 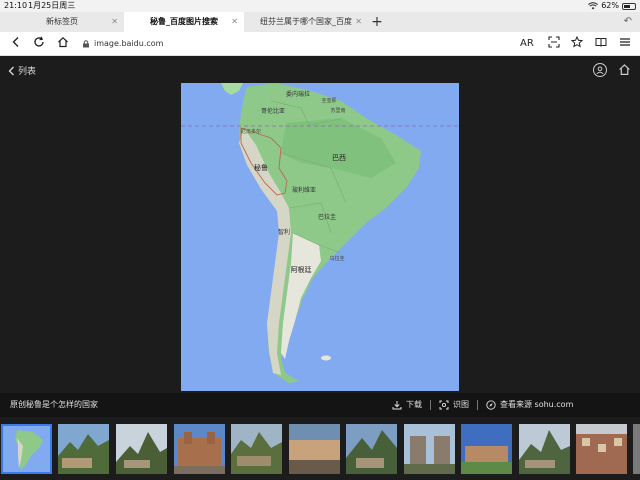 What do you see at coordinates (26, 449) in the screenshot?
I see `thumbnail-map` at bounding box center [26, 449].